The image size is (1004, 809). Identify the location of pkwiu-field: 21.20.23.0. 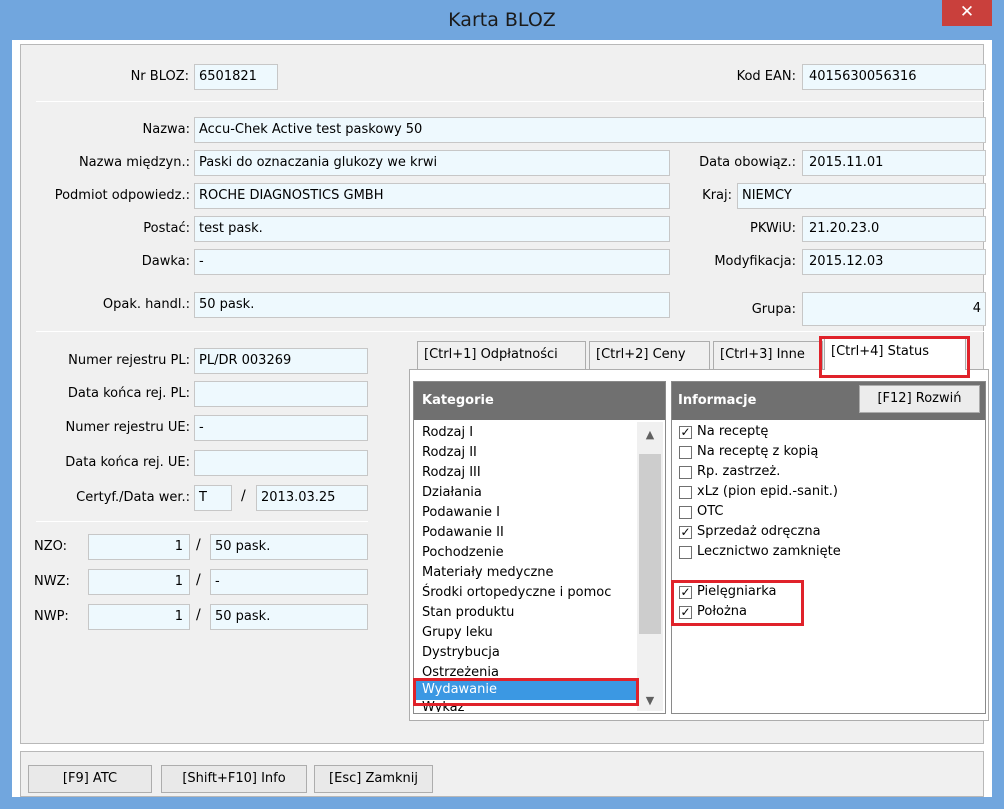
(894, 229).